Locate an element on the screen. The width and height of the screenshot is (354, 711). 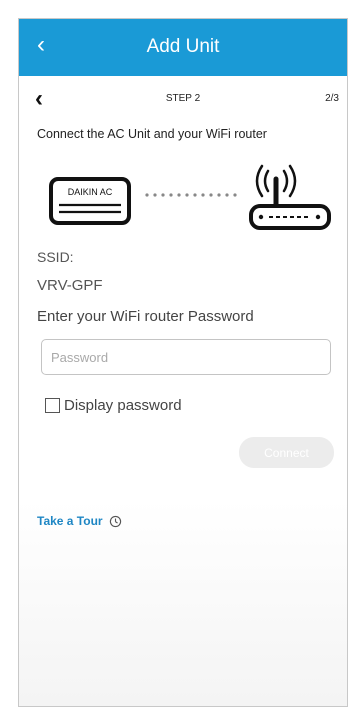
app-header: ‹ Add Unit is located at coordinates (183, 47).